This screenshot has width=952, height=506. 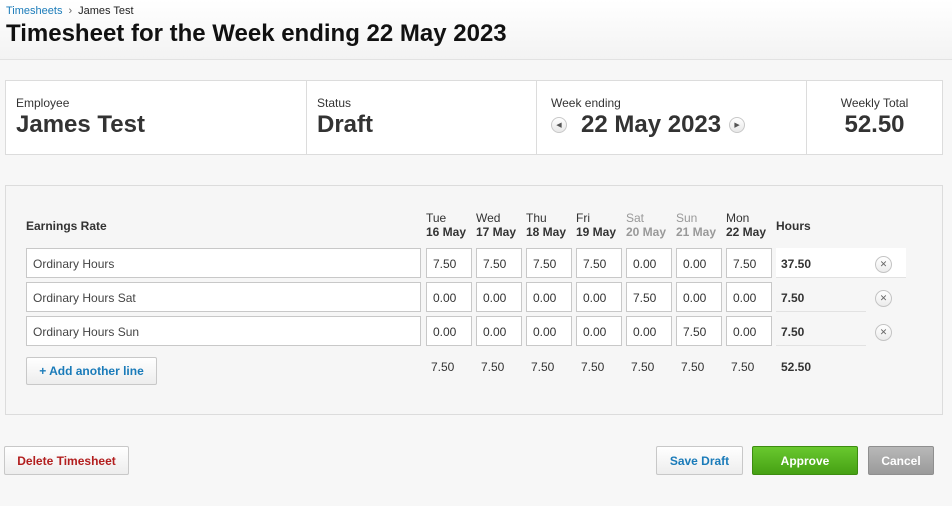 What do you see at coordinates (749, 263) in the screenshot?
I see `hours-input-mon: 7.50` at bounding box center [749, 263].